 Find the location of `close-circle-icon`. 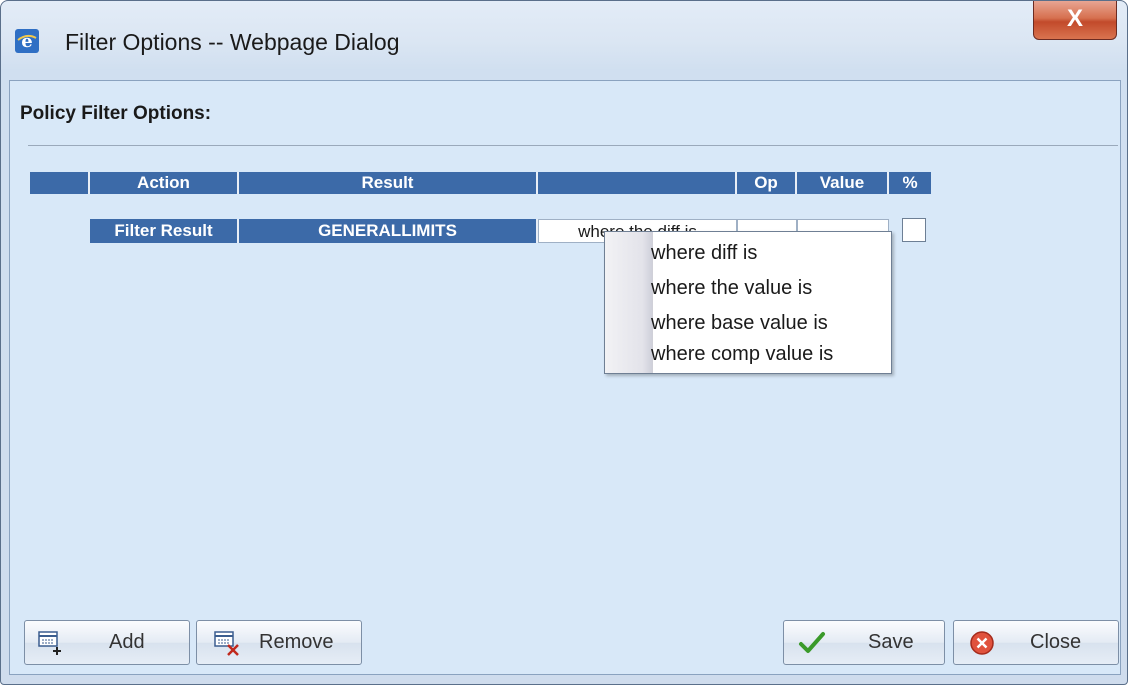

close-circle-icon is located at coordinates (982, 643).